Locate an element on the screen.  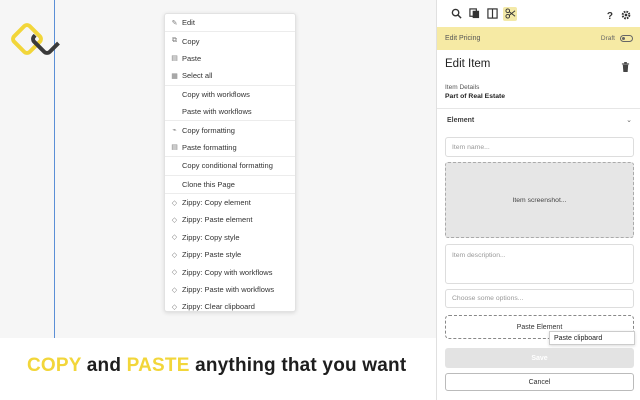
menu-item-paste: ▤ Paste is located at coordinates (230, 58).